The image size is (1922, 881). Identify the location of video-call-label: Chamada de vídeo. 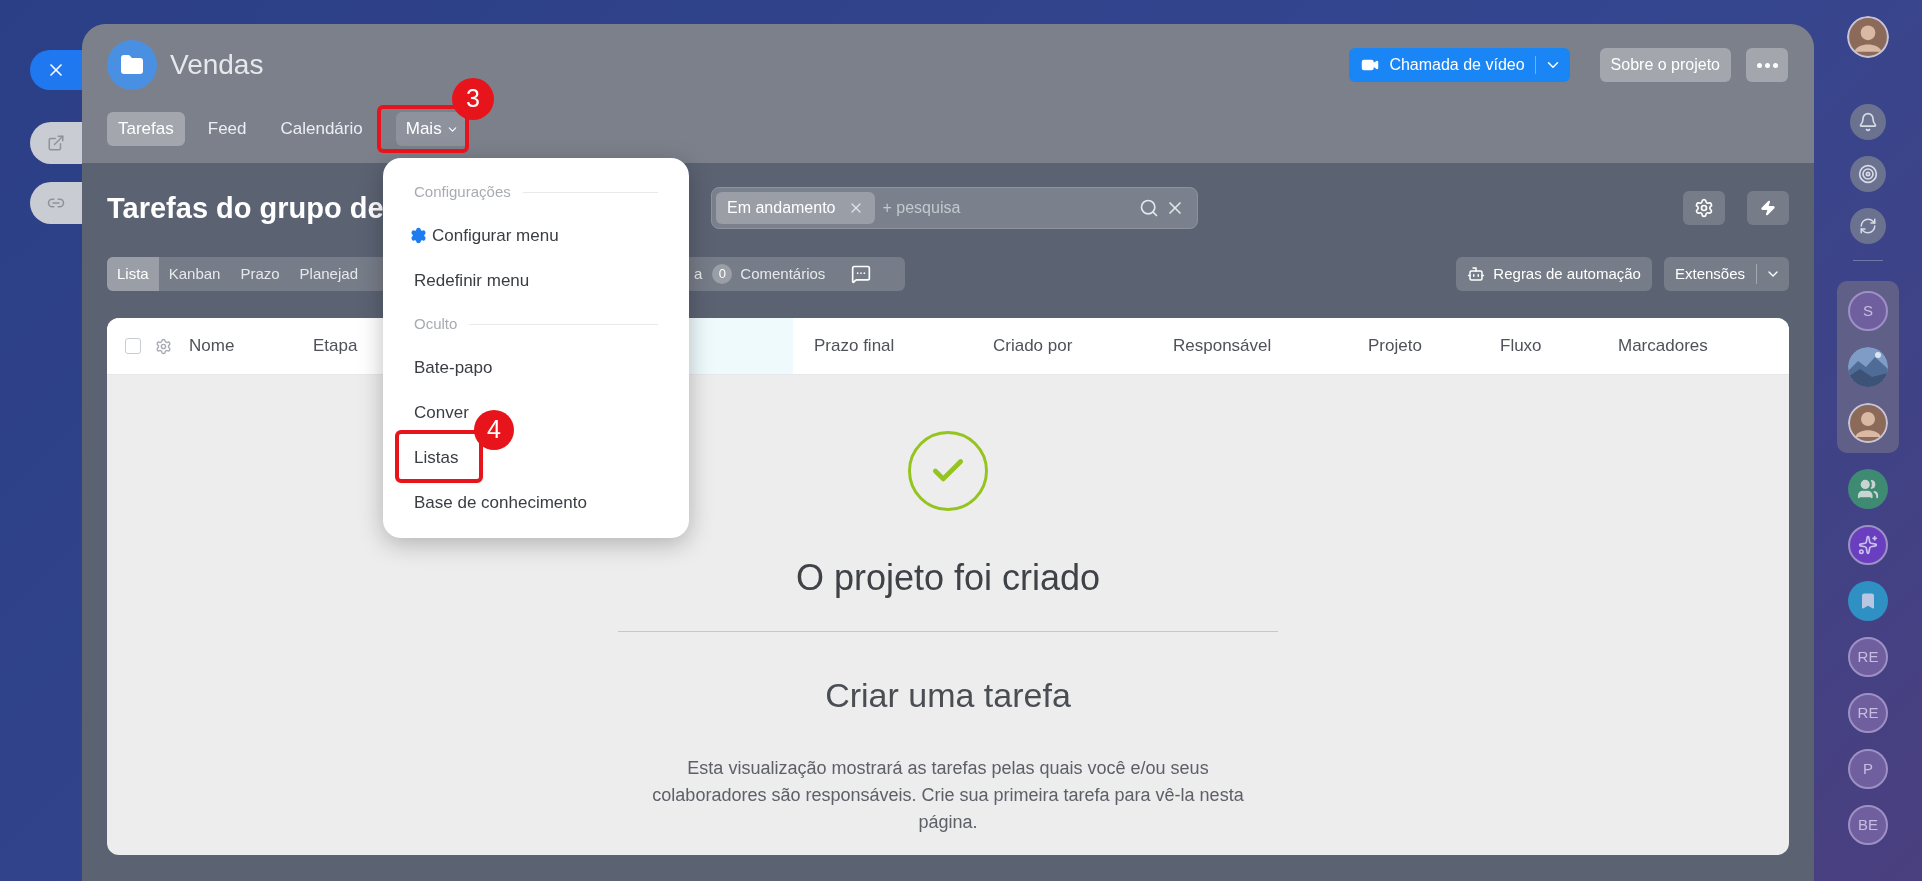
(1457, 65).